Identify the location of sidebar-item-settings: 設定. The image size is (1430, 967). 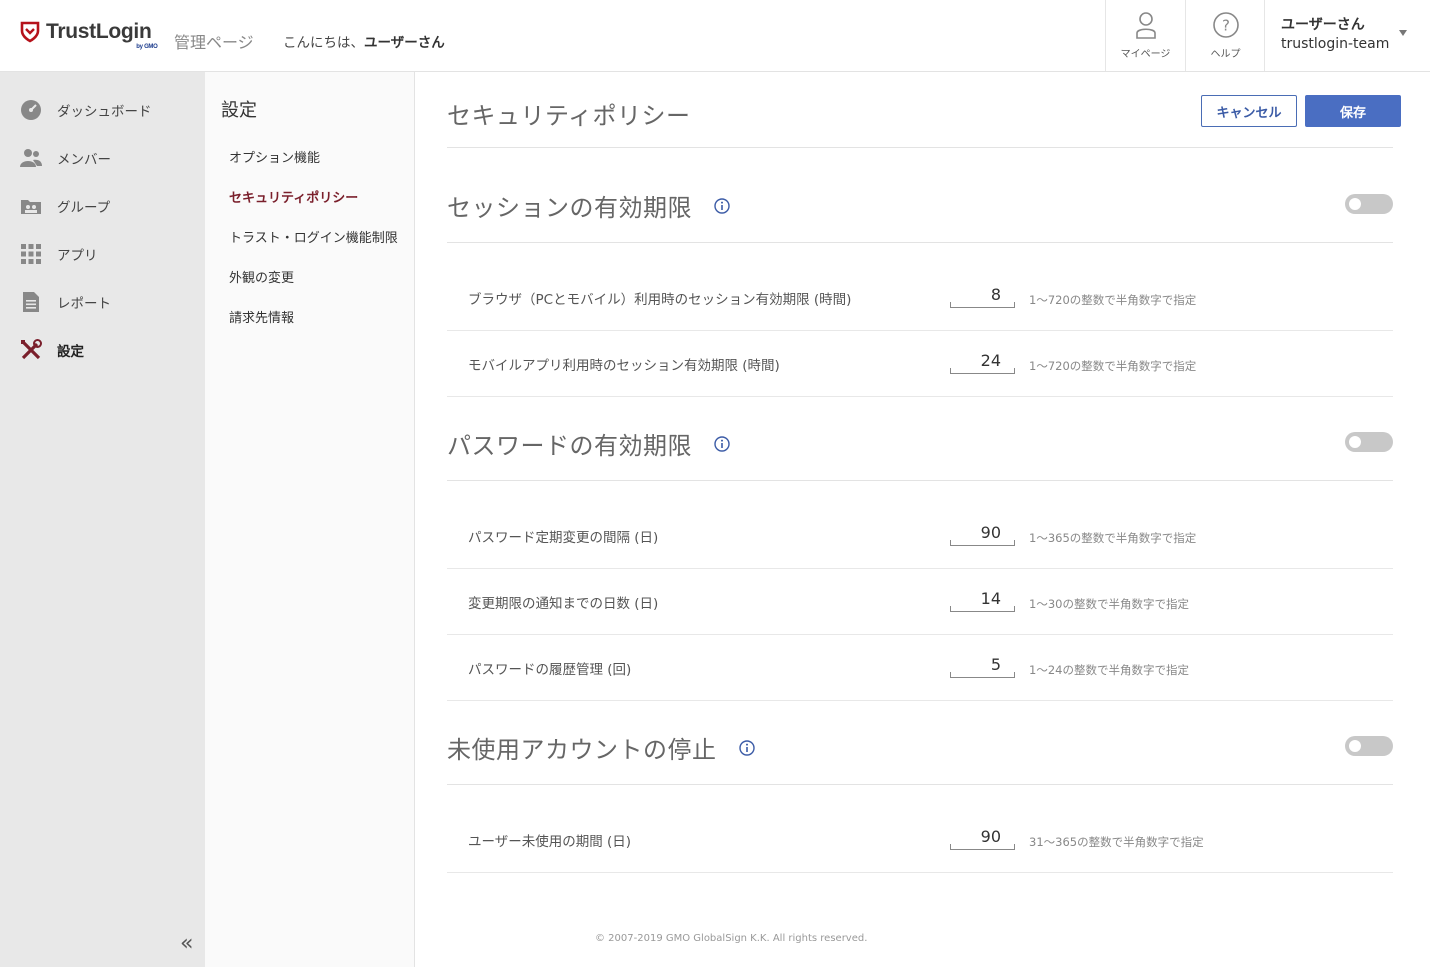
(52, 350).